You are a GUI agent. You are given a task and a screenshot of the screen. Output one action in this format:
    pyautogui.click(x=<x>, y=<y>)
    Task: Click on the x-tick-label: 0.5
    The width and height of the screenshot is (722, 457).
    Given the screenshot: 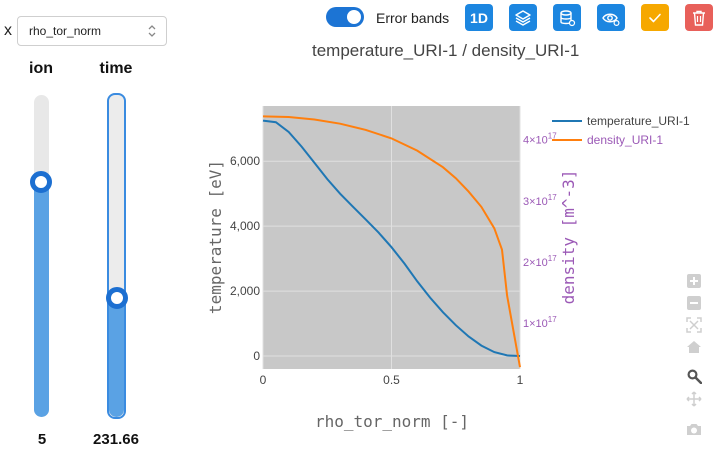 What is the action you would take?
    pyautogui.click(x=391, y=380)
    